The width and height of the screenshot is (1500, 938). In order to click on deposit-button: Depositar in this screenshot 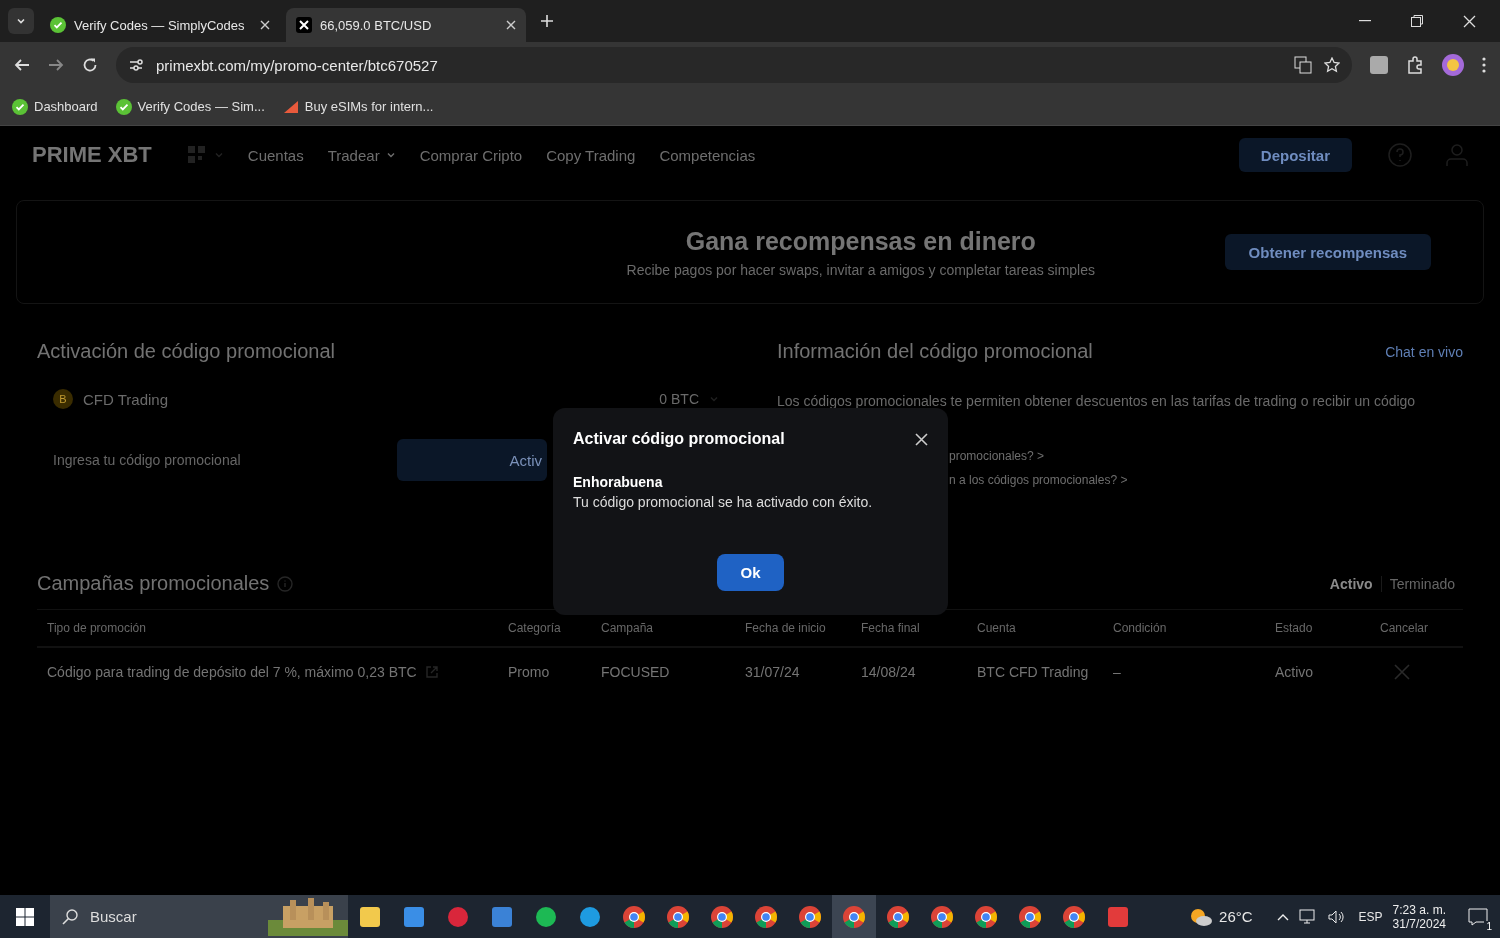, I will do `click(1295, 155)`.